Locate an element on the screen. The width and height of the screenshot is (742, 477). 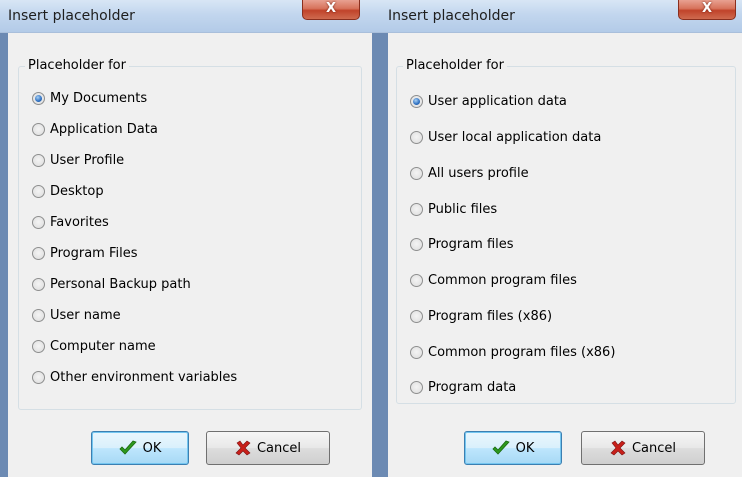
radio-other-environment-variables: Other environment variables is located at coordinates (134, 377).